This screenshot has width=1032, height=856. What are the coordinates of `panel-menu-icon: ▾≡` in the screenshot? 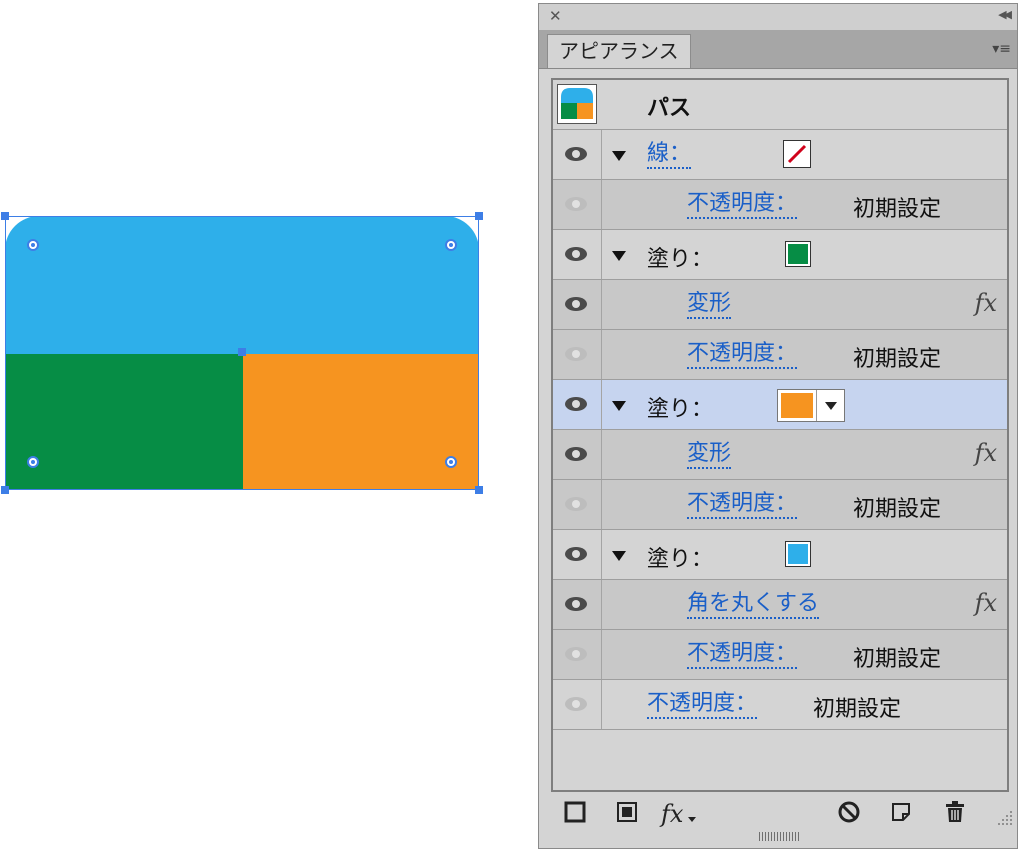 It's located at (1001, 49).